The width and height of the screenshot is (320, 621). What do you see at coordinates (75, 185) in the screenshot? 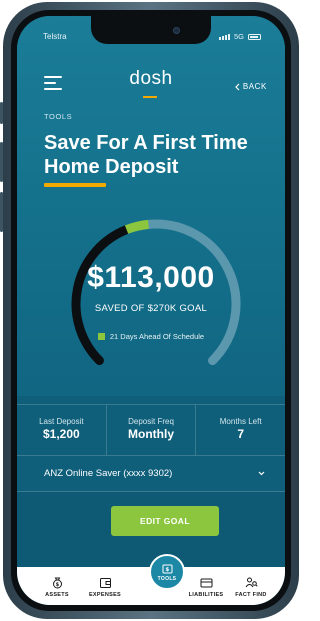
I see `title-underline` at bounding box center [75, 185].